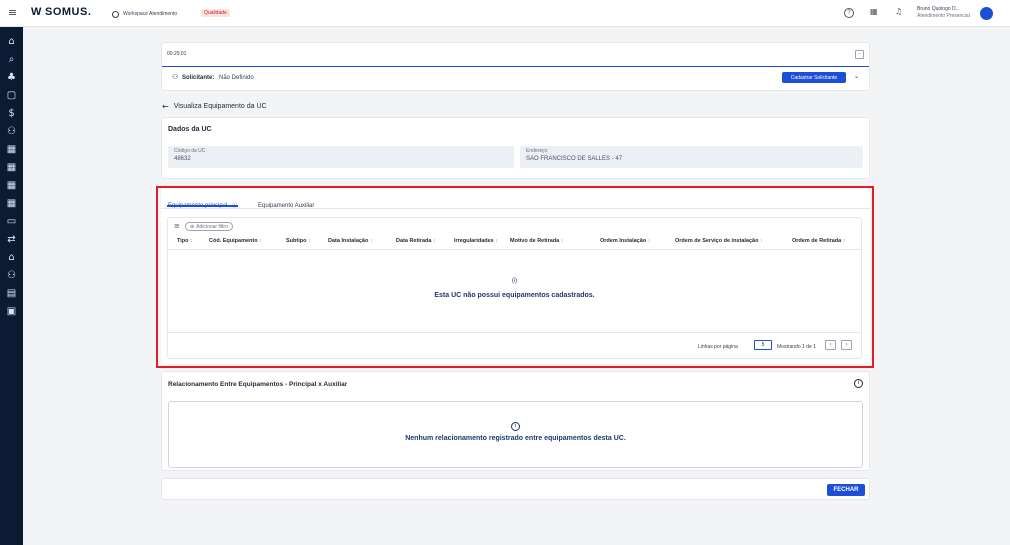  Describe the element at coordinates (165, 106) in the screenshot. I see `arrow-left-icon: ←` at that location.